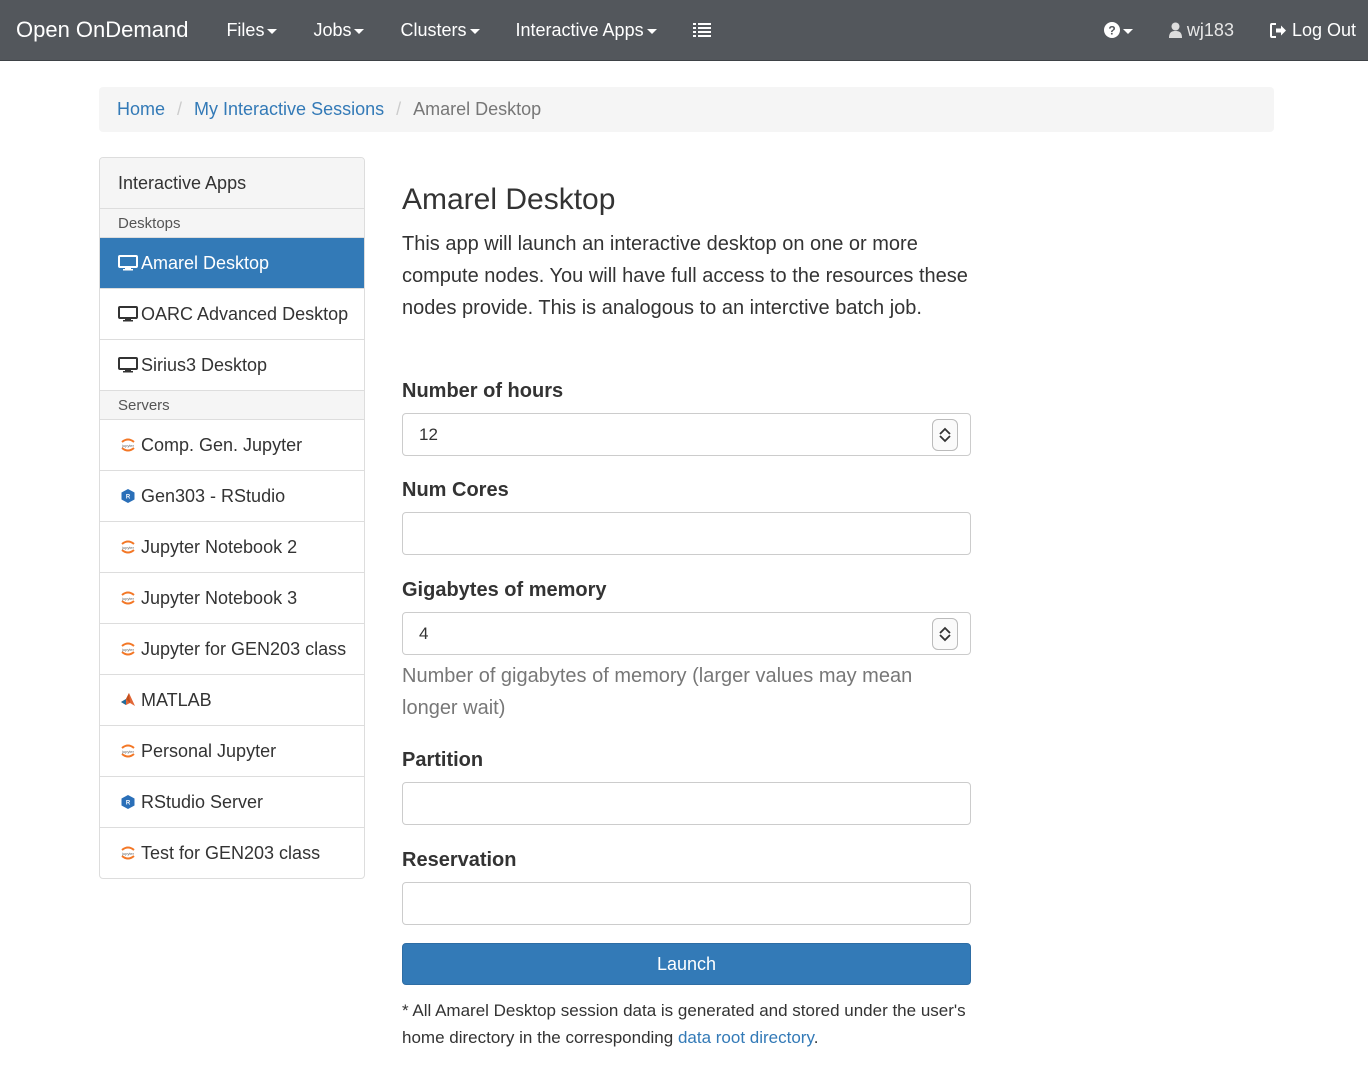  I want to click on sidebar-category-servers: Servers, so click(232, 405).